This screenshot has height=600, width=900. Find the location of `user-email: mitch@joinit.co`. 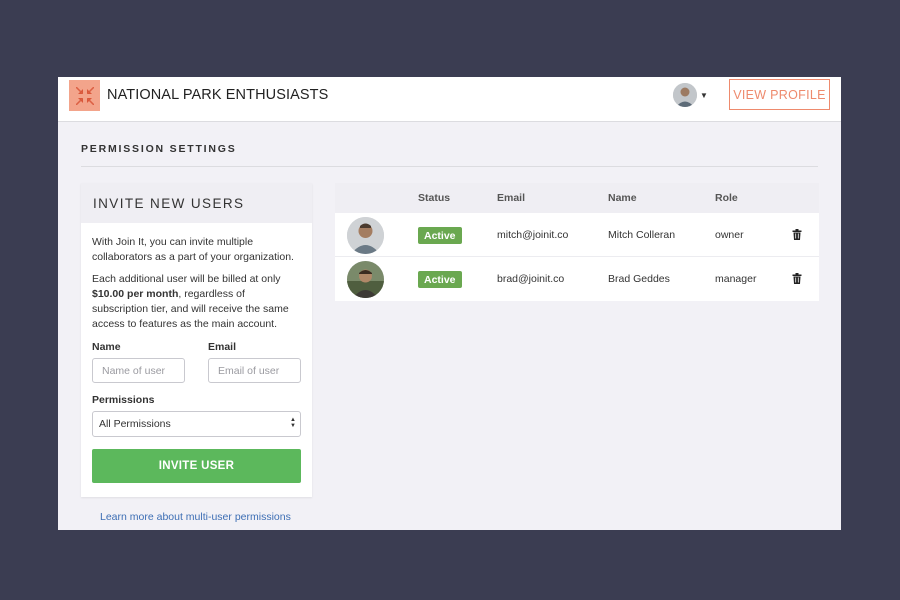

user-email: mitch@joinit.co is located at coordinates (533, 235).